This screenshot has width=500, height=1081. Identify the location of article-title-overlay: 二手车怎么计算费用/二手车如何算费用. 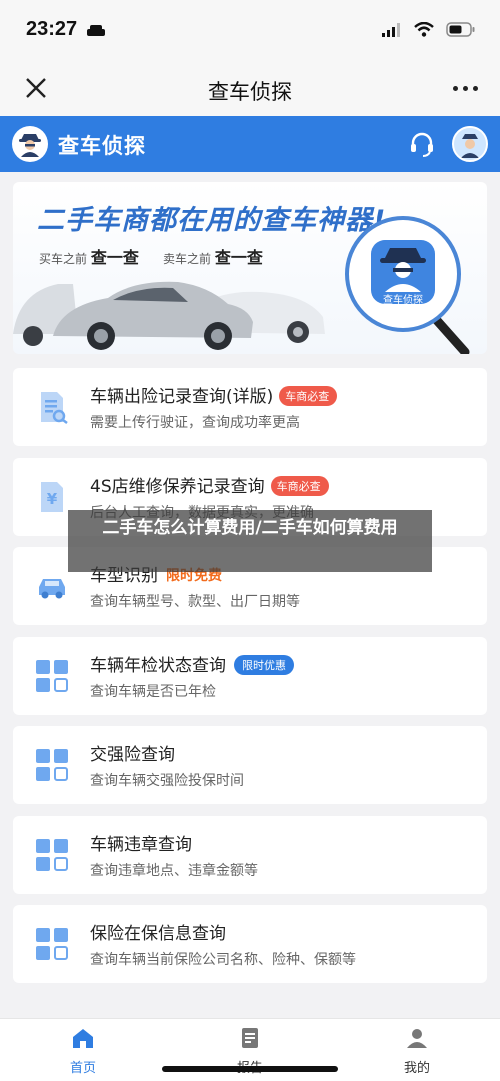
(250, 541).